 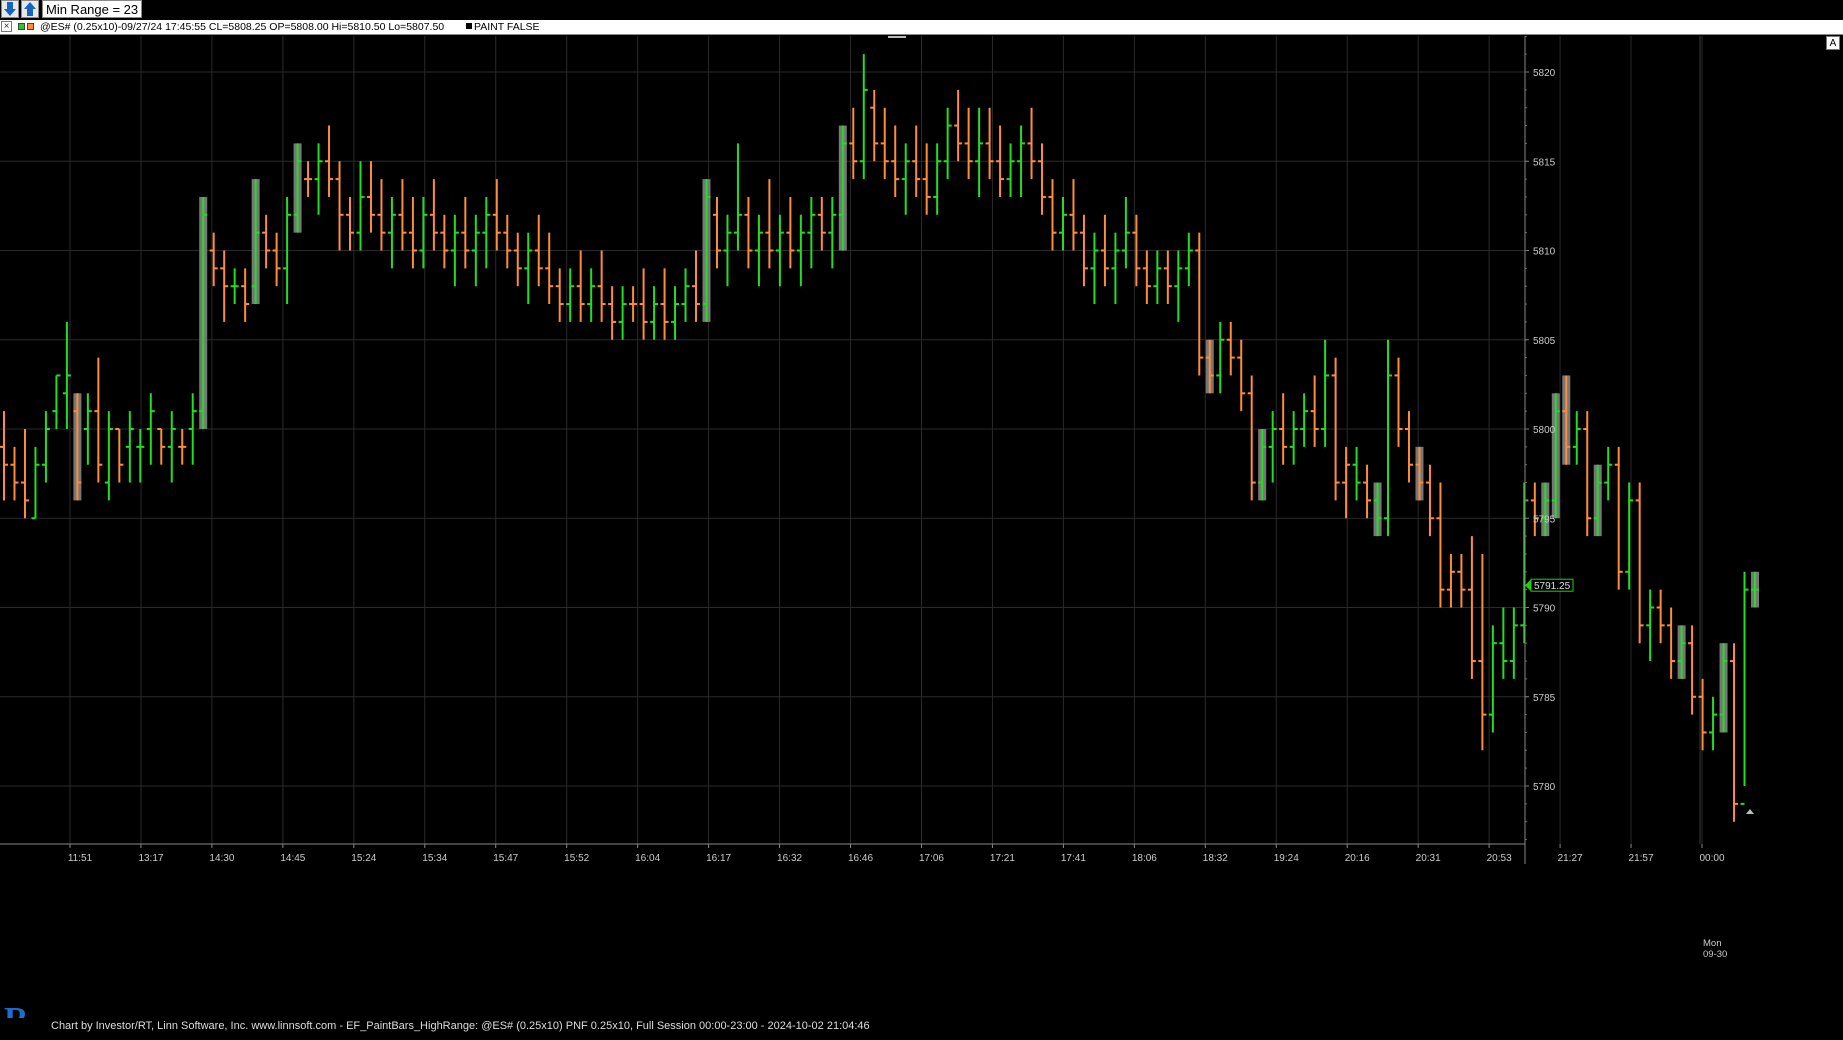 I want to click on arrow-down-icon, so click(x=10, y=9).